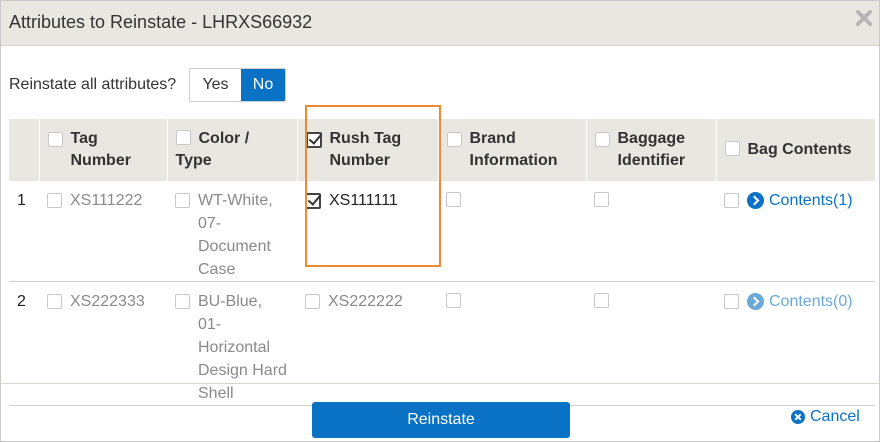 This screenshot has height=442, width=880. What do you see at coordinates (313, 140) in the screenshot?
I see `rush-tag-select-all-checkbox` at bounding box center [313, 140].